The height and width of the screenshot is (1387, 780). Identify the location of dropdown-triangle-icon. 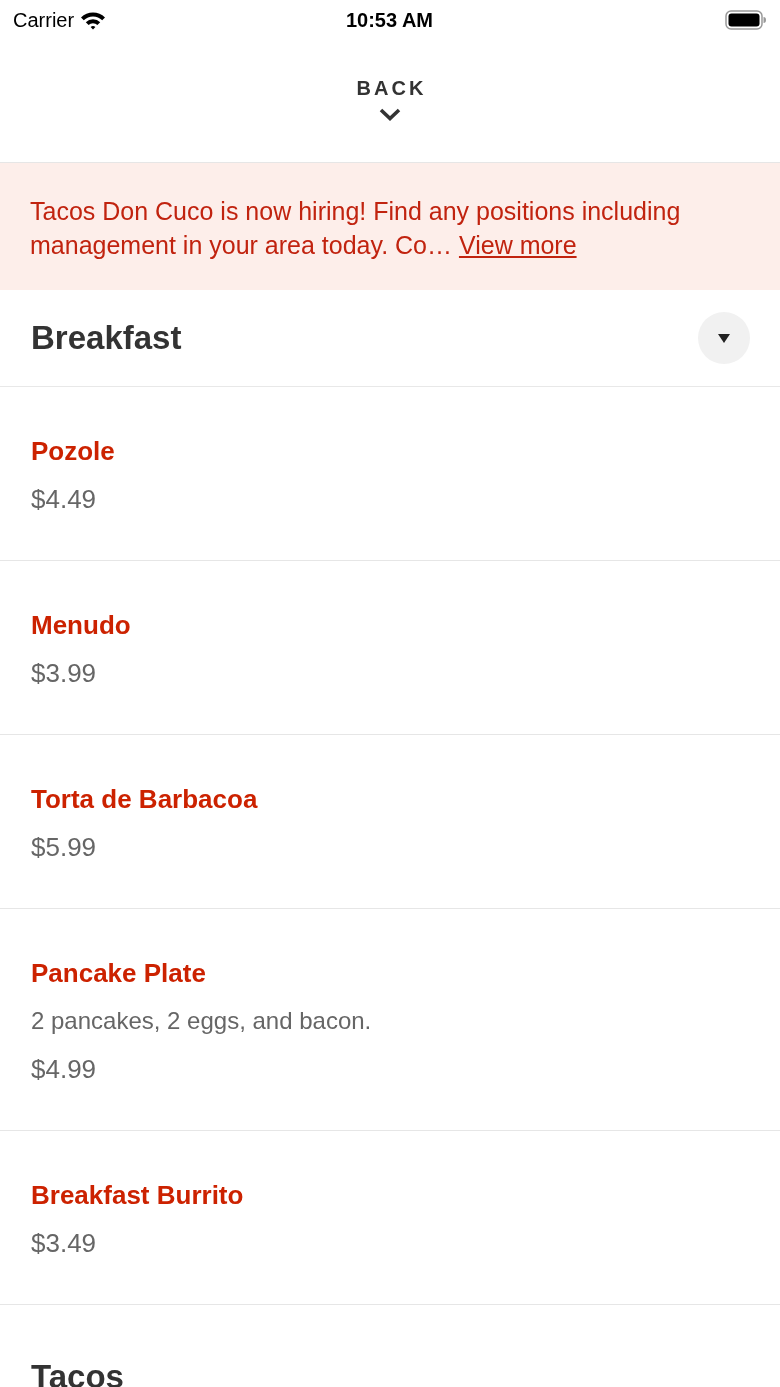
(724, 338).